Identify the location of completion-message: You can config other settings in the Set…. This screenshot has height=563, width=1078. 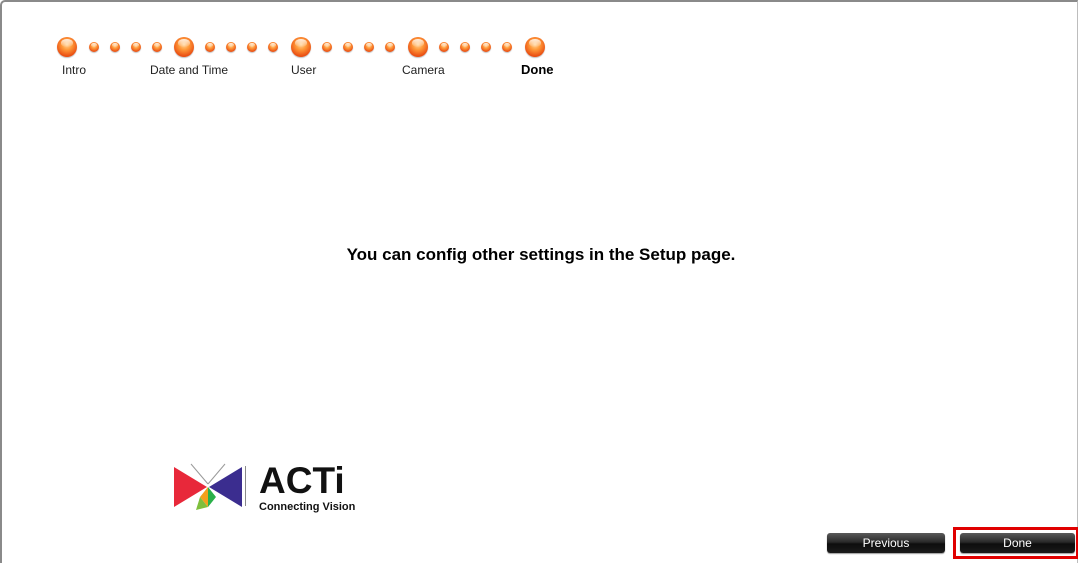
(541, 254).